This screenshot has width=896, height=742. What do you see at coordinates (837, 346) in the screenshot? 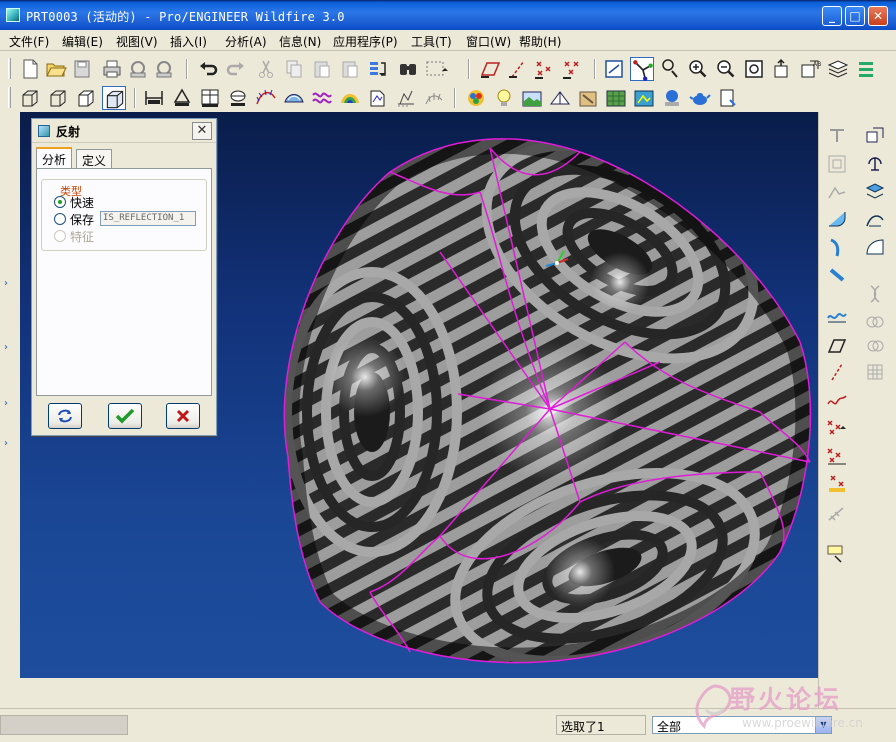
I see `plane-tool-icon` at bounding box center [837, 346].